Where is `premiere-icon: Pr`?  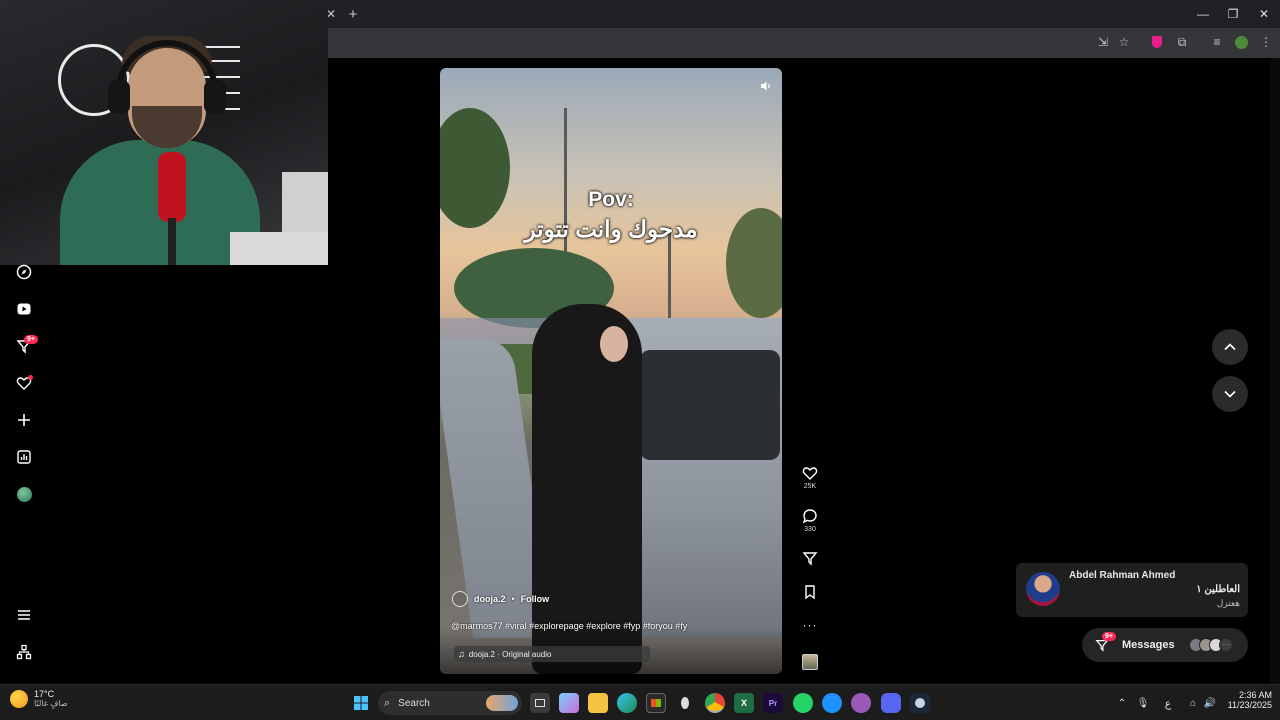
premiere-icon: Pr is located at coordinates (773, 703).